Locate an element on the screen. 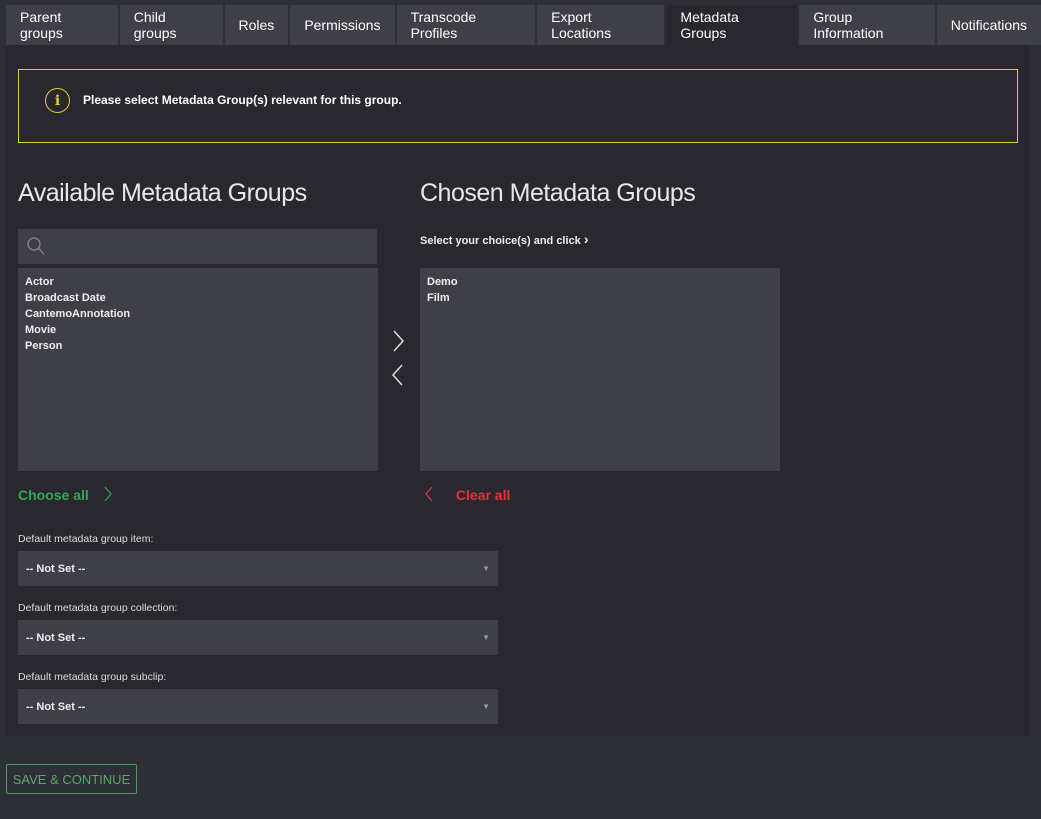 The height and width of the screenshot is (819, 1041). tab-parent-groups: Parent groups is located at coordinates (62, 25).